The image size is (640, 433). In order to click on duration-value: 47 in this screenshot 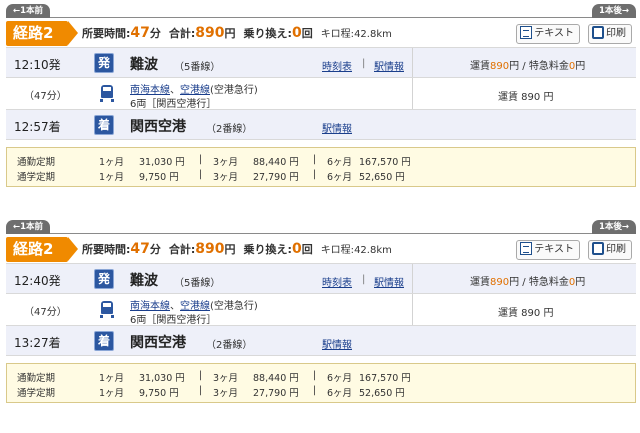, I will do `click(140, 33)`.